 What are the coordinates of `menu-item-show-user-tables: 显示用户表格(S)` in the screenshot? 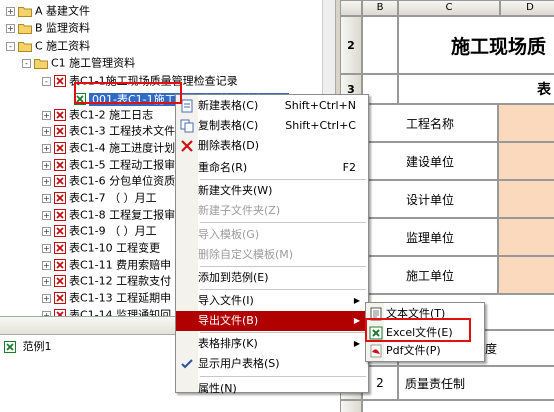 It's located at (272, 364).